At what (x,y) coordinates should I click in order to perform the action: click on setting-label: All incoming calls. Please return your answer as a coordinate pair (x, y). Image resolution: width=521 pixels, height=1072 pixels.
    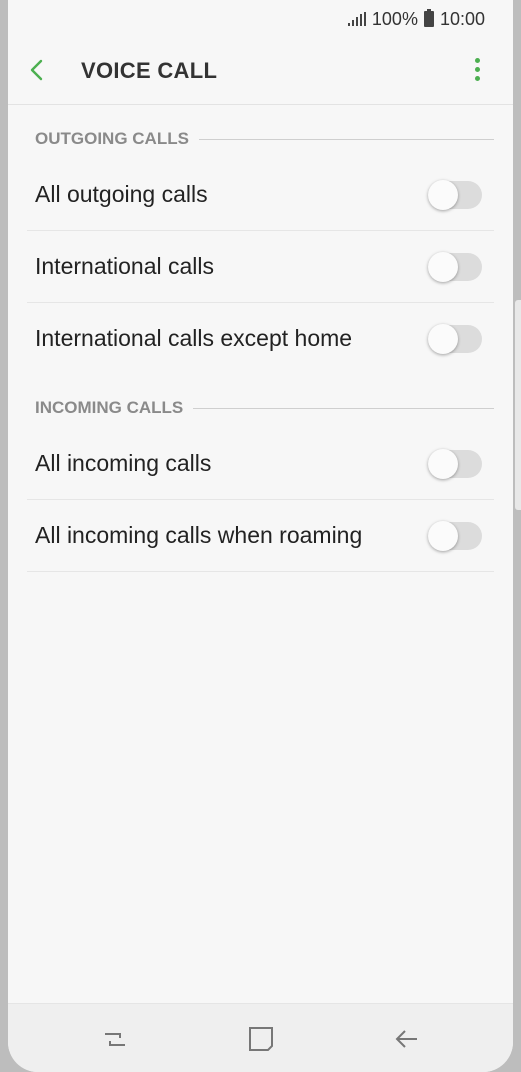
    Looking at the image, I should click on (123, 463).